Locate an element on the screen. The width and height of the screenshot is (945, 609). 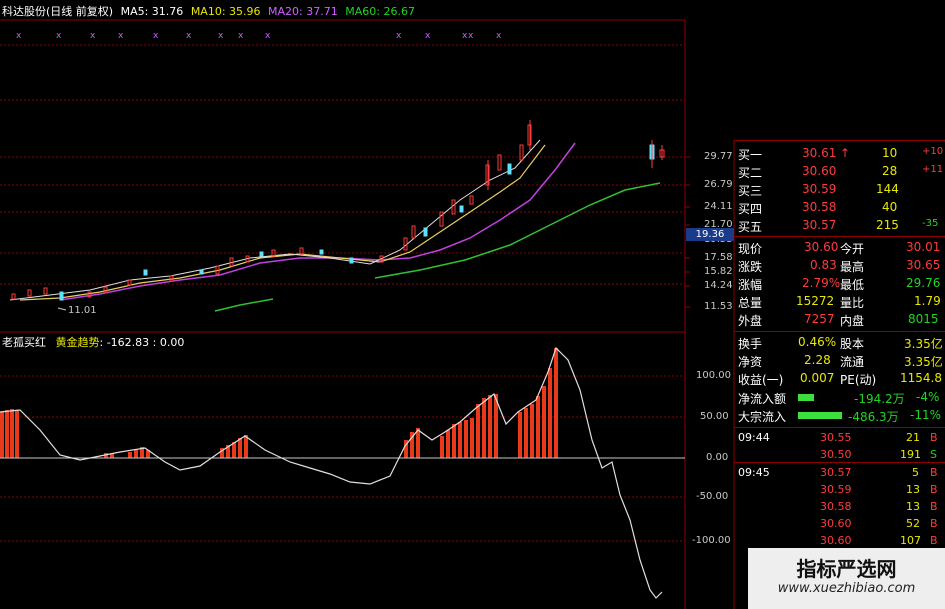
indicator-bars is located at coordinates (279, 403).